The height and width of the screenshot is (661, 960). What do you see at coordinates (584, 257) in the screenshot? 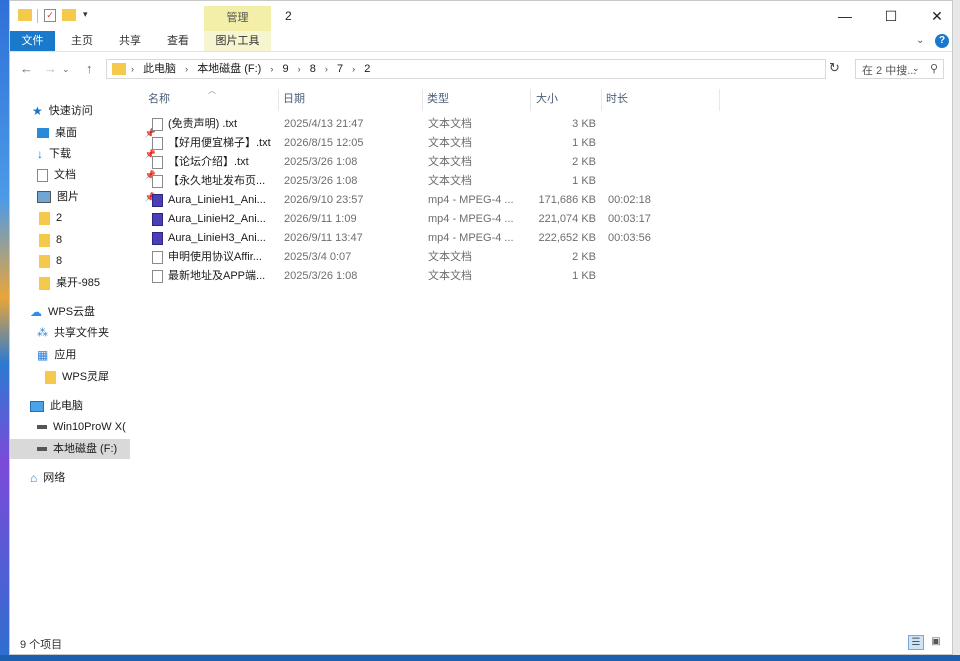
I see `file-size: 2 KB` at bounding box center [584, 257].